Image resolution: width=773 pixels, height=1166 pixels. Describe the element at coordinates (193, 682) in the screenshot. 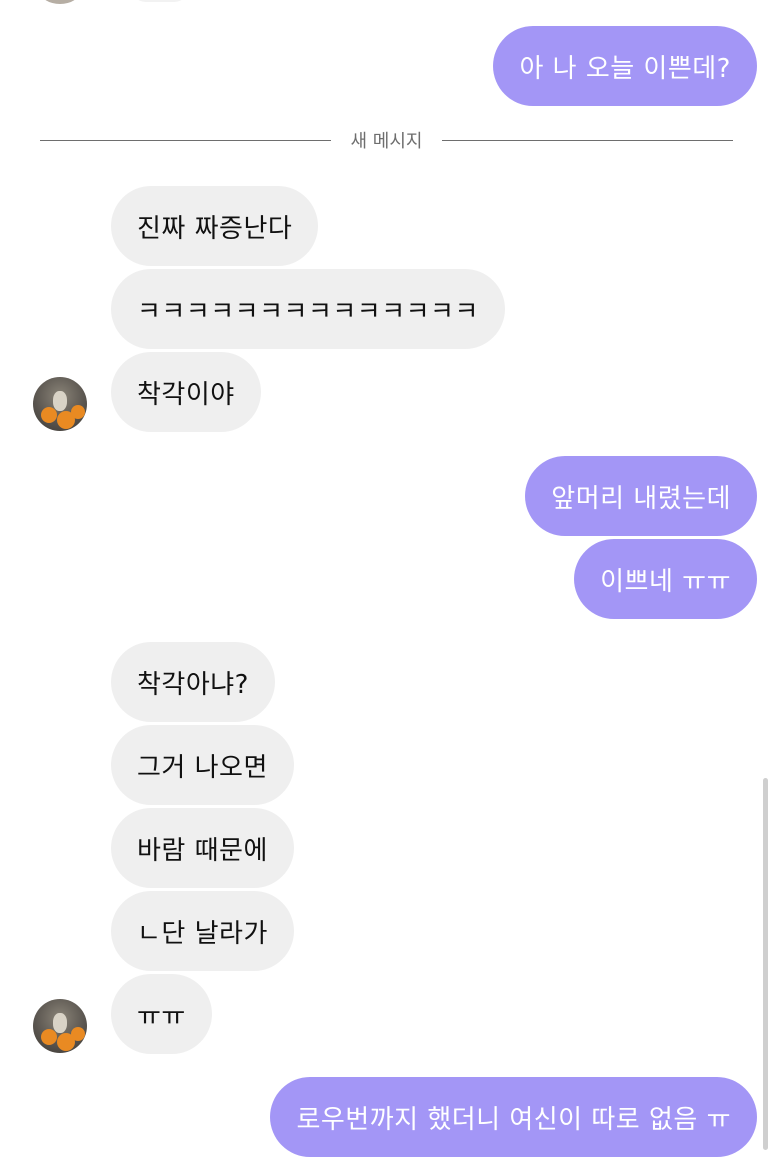

I see `message-bubble-incoming: 착각아냐?` at that location.